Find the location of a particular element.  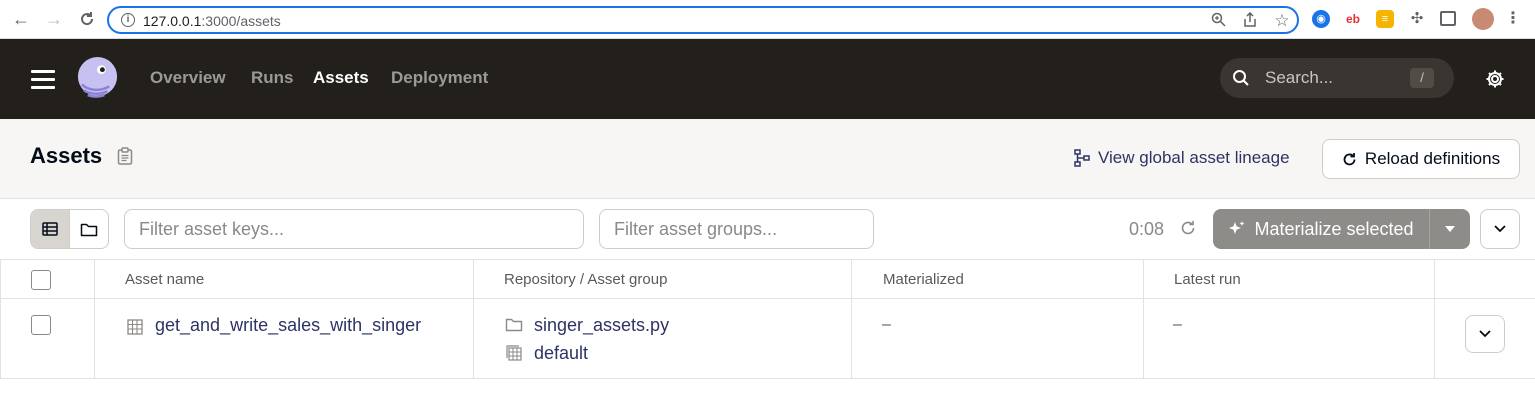

nav-runs: Runs is located at coordinates (272, 78).